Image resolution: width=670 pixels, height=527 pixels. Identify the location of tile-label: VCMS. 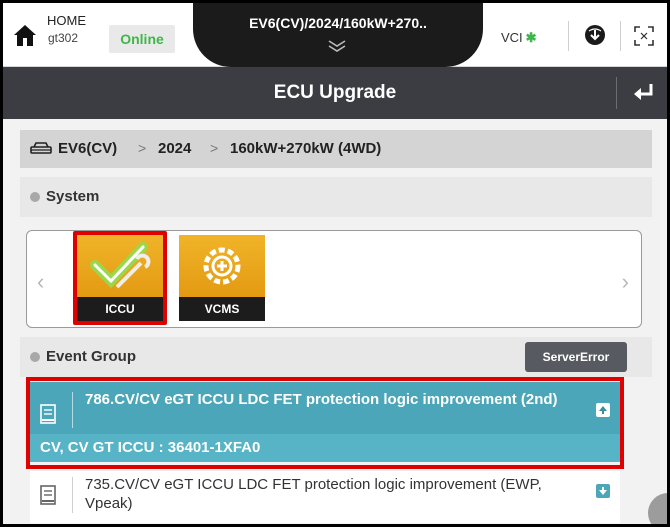
(222, 309).